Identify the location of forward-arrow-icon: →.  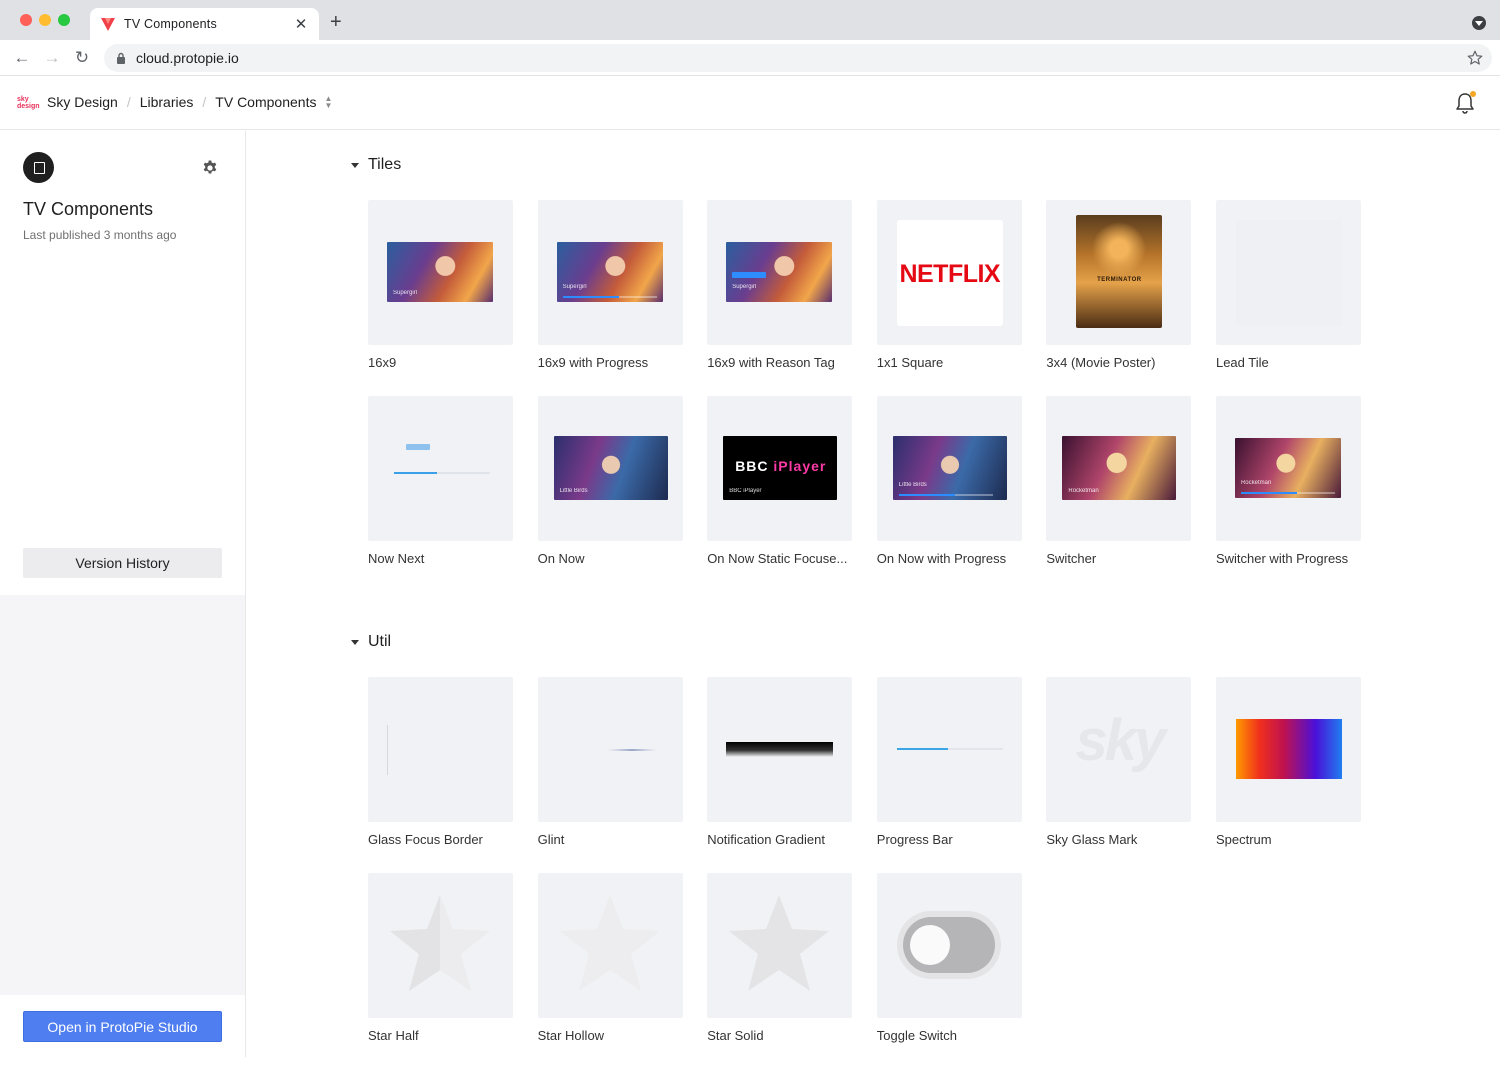
(52, 58).